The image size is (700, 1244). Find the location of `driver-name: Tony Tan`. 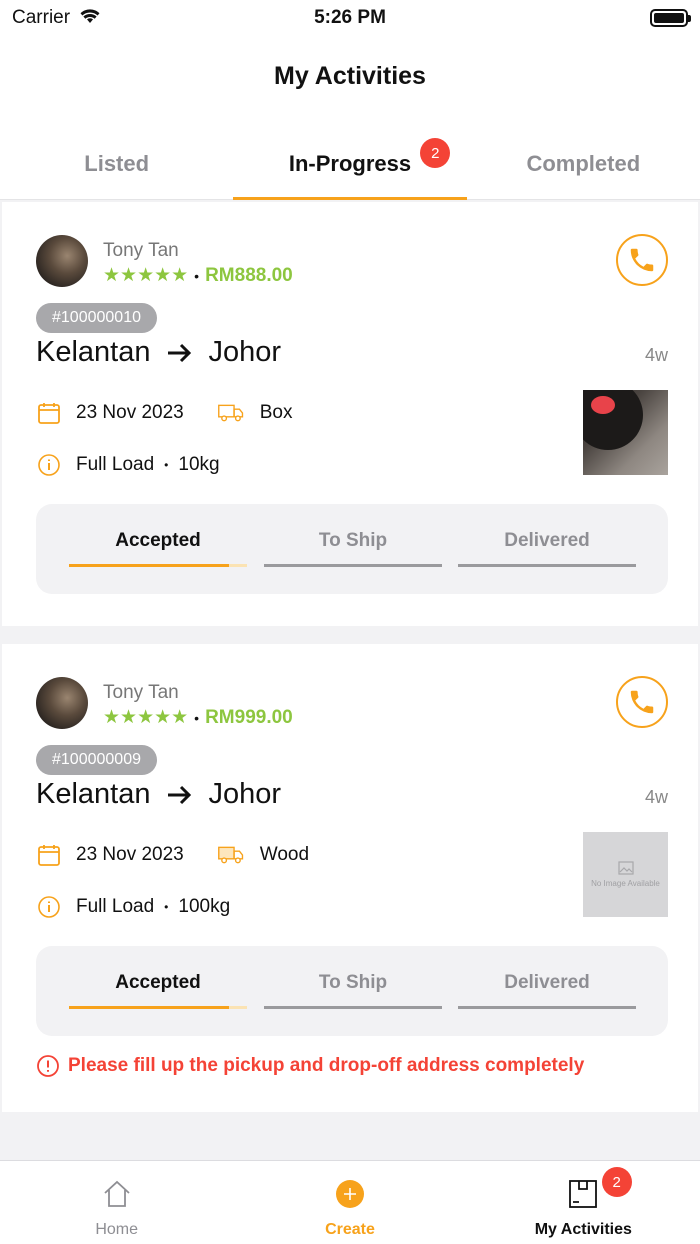

driver-name: Tony Tan is located at coordinates (141, 250).